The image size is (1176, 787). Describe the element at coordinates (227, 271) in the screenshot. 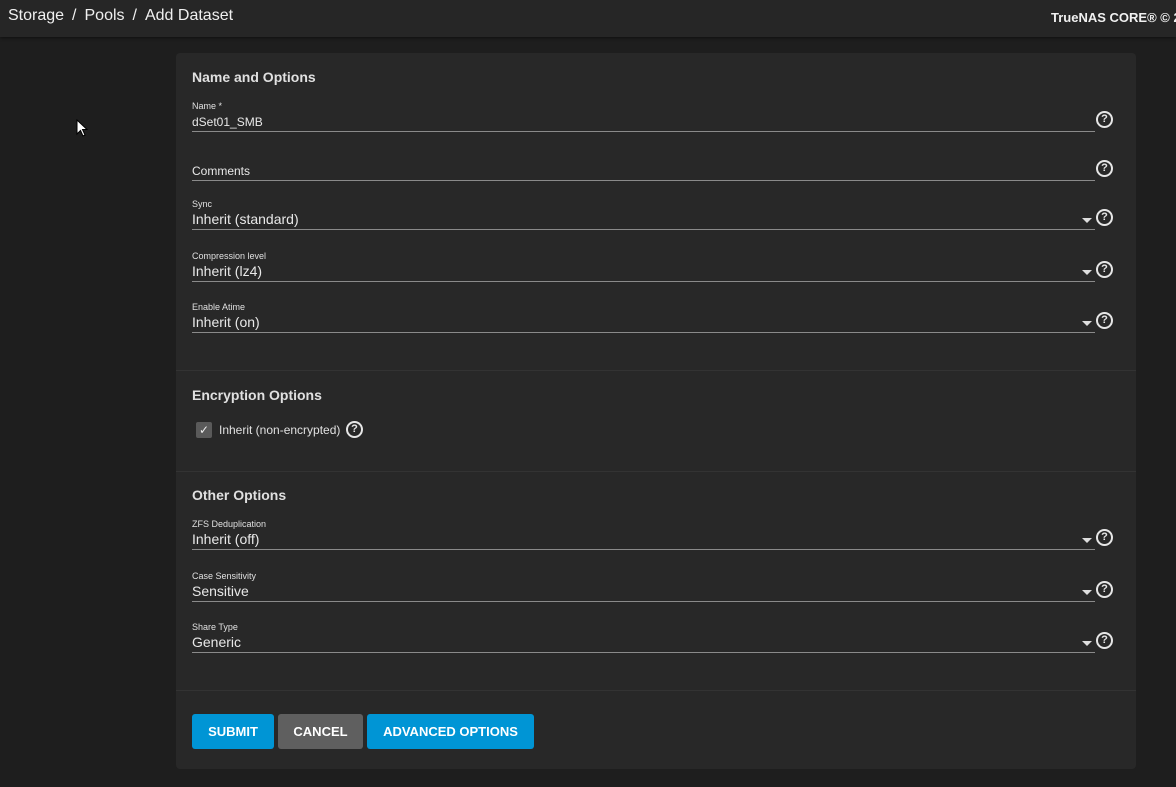

I see `select-value: Inherit (lz4)` at that location.